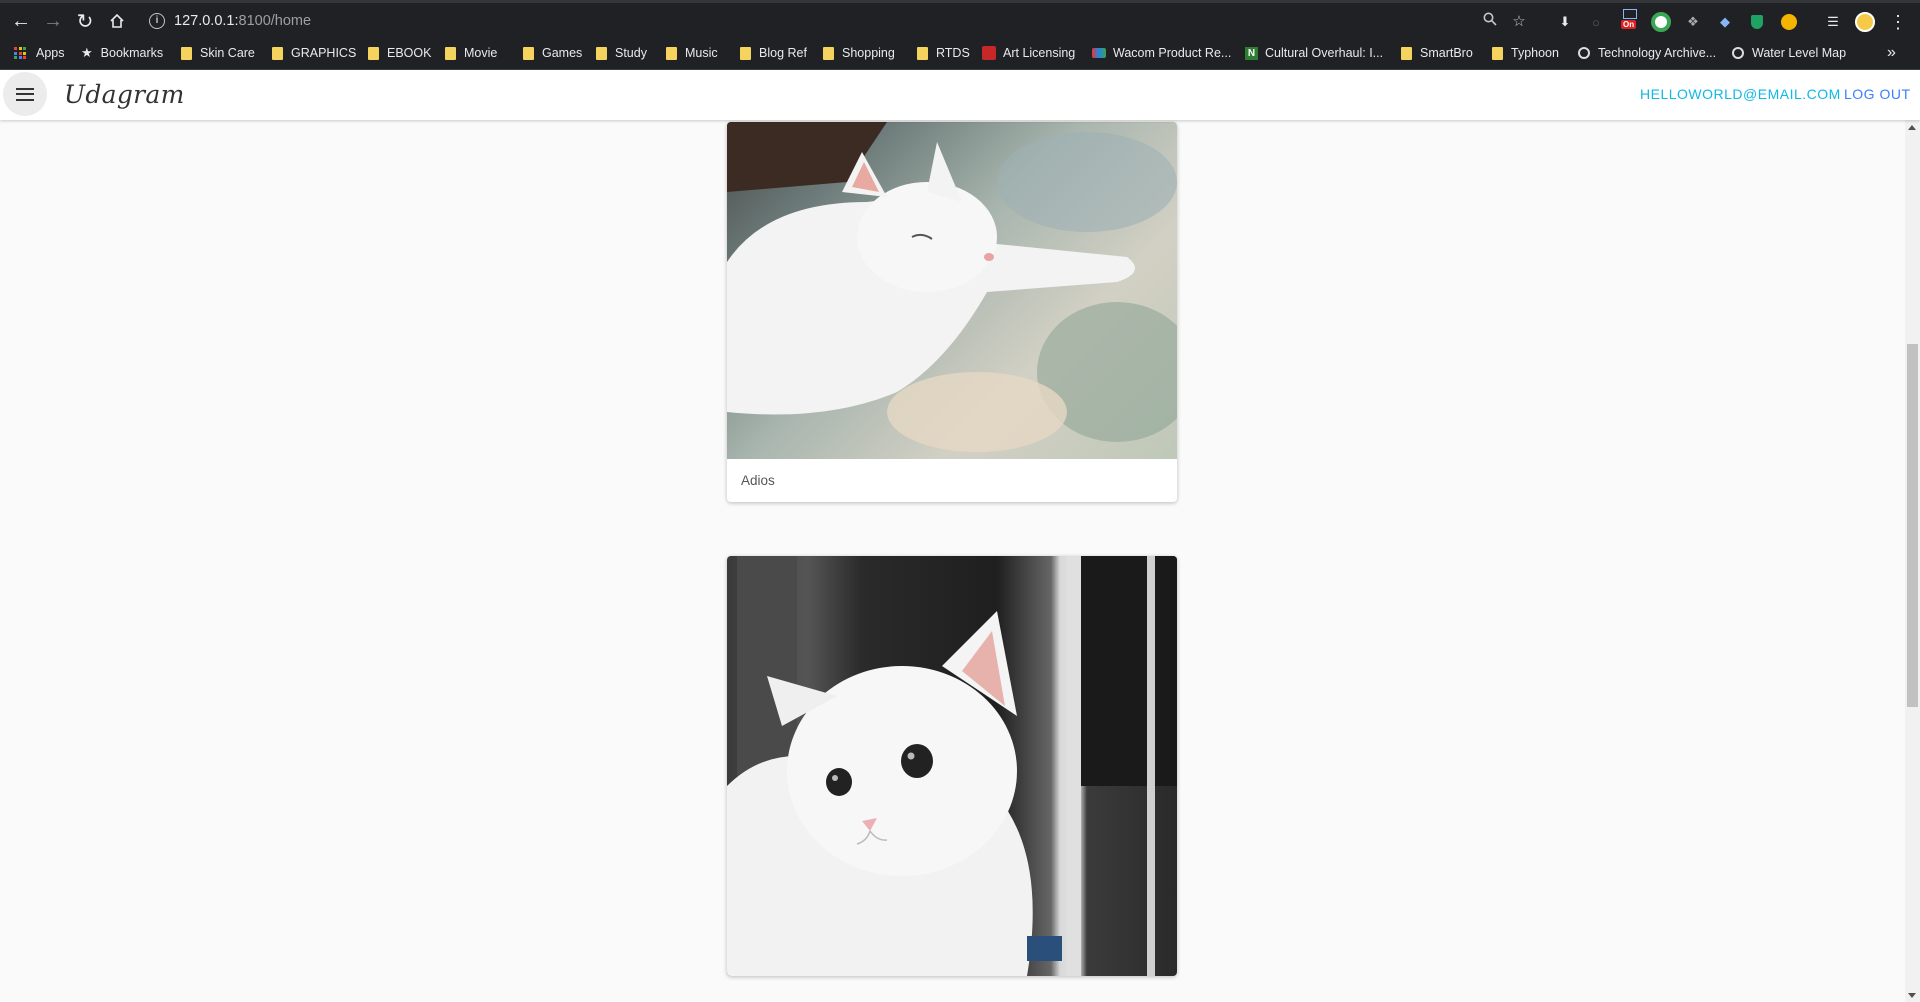 The width and height of the screenshot is (1920, 1002). What do you see at coordinates (1629, 24) in the screenshot?
I see `on-badge: On` at bounding box center [1629, 24].